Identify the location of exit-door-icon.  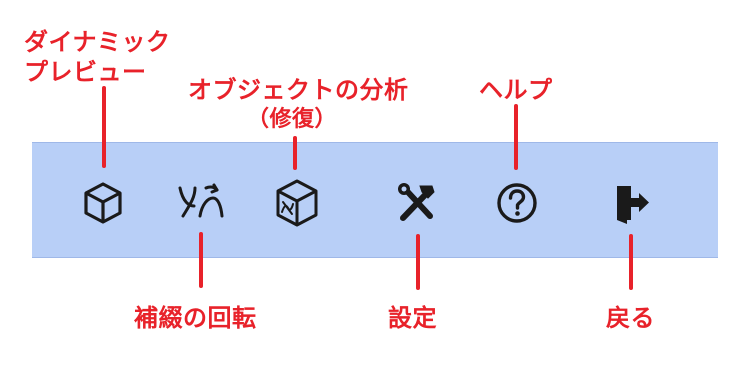
(630, 203).